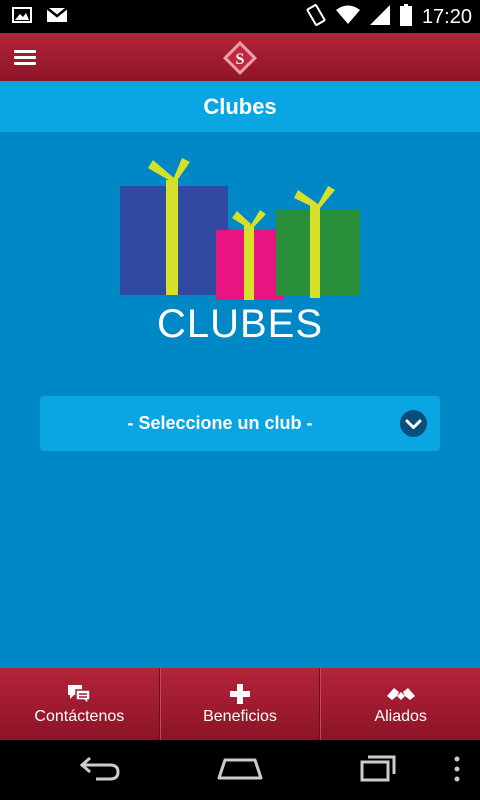  Describe the element at coordinates (240, 324) in the screenshot. I see `clubes-banner-text: CLUBES` at that location.